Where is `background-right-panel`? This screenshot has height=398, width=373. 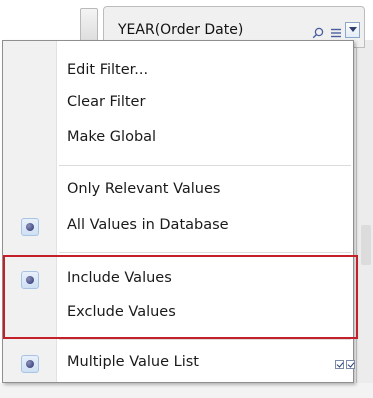 background-right-panel is located at coordinates (364, 219).